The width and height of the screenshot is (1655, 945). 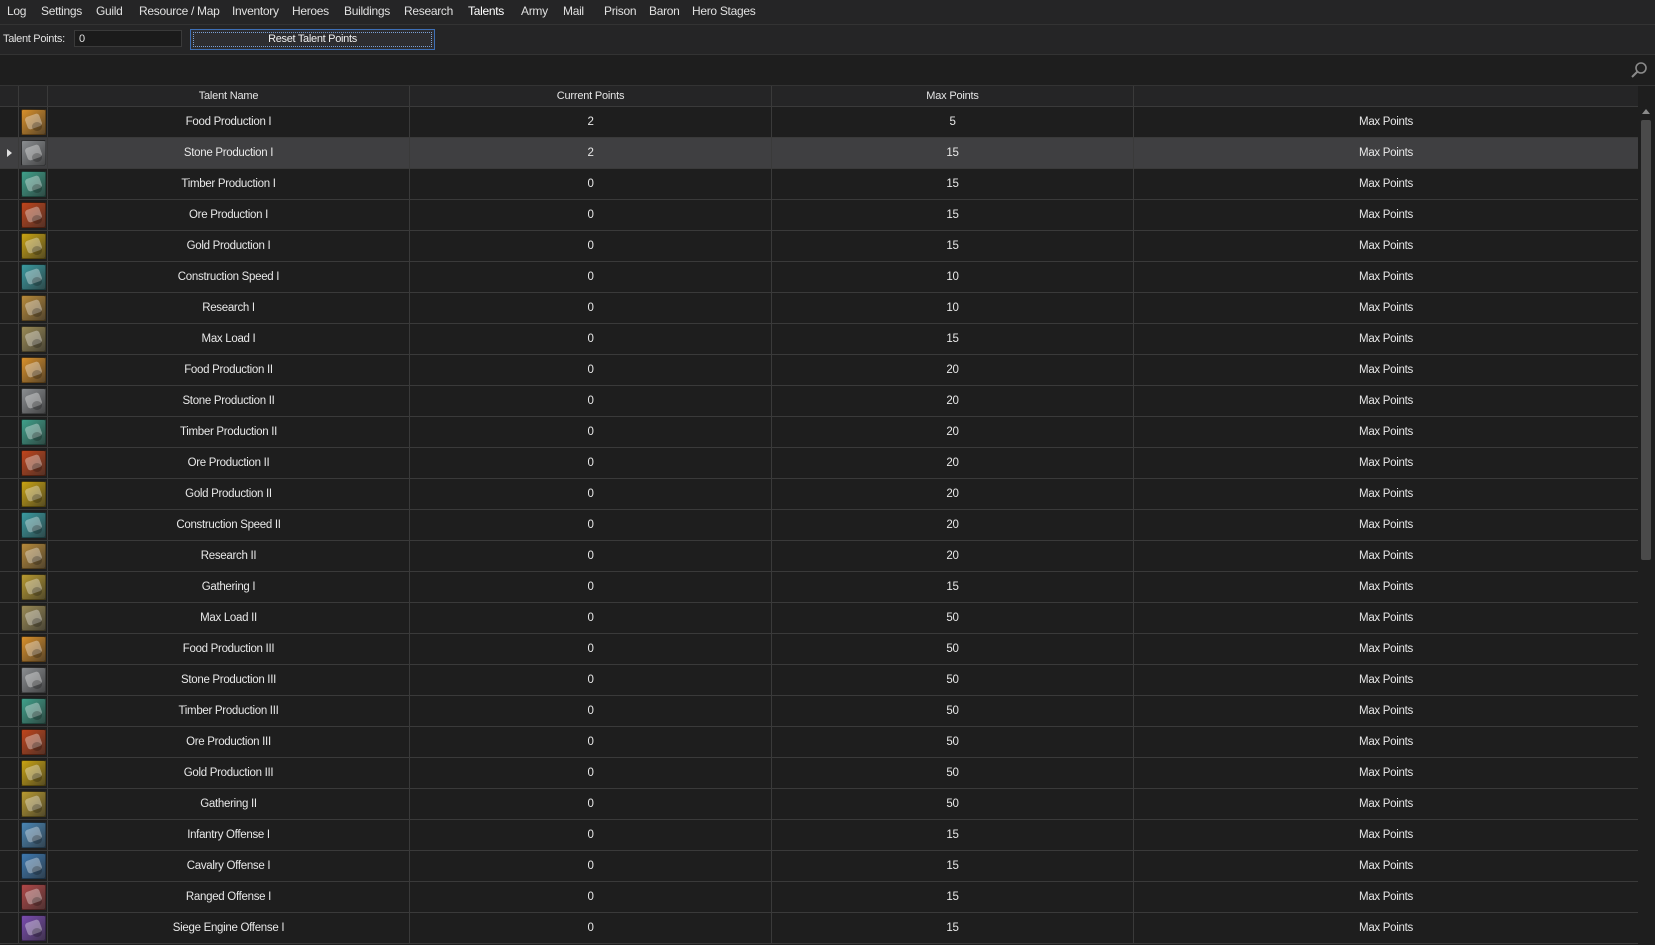 I want to click on table-row: Gathering II 0 50 Max Points, so click(x=819, y=804).